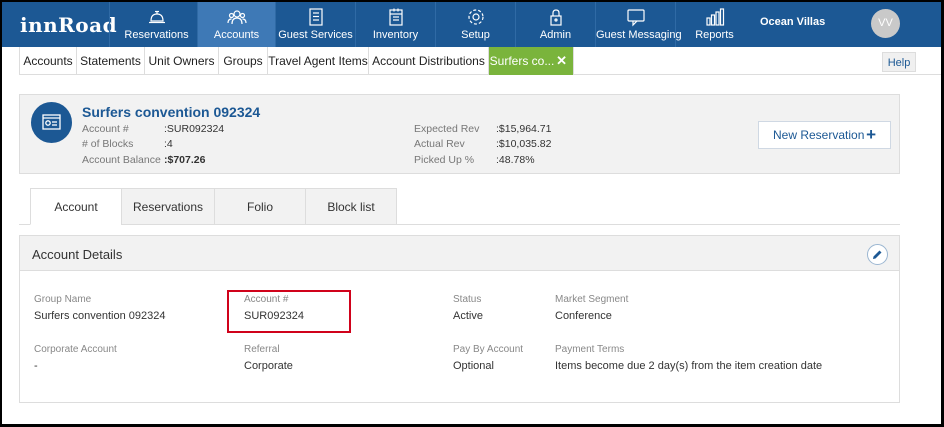  I want to click on field-value: Surfers convention 092324, so click(100, 316).